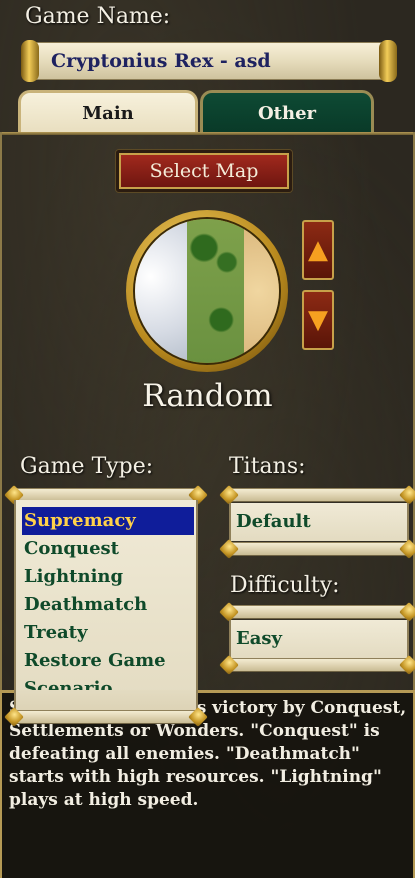 The image size is (415, 878). What do you see at coordinates (161, 61) in the screenshot?
I see `game-name-value: Cryptonius Rex - asd` at bounding box center [161, 61].